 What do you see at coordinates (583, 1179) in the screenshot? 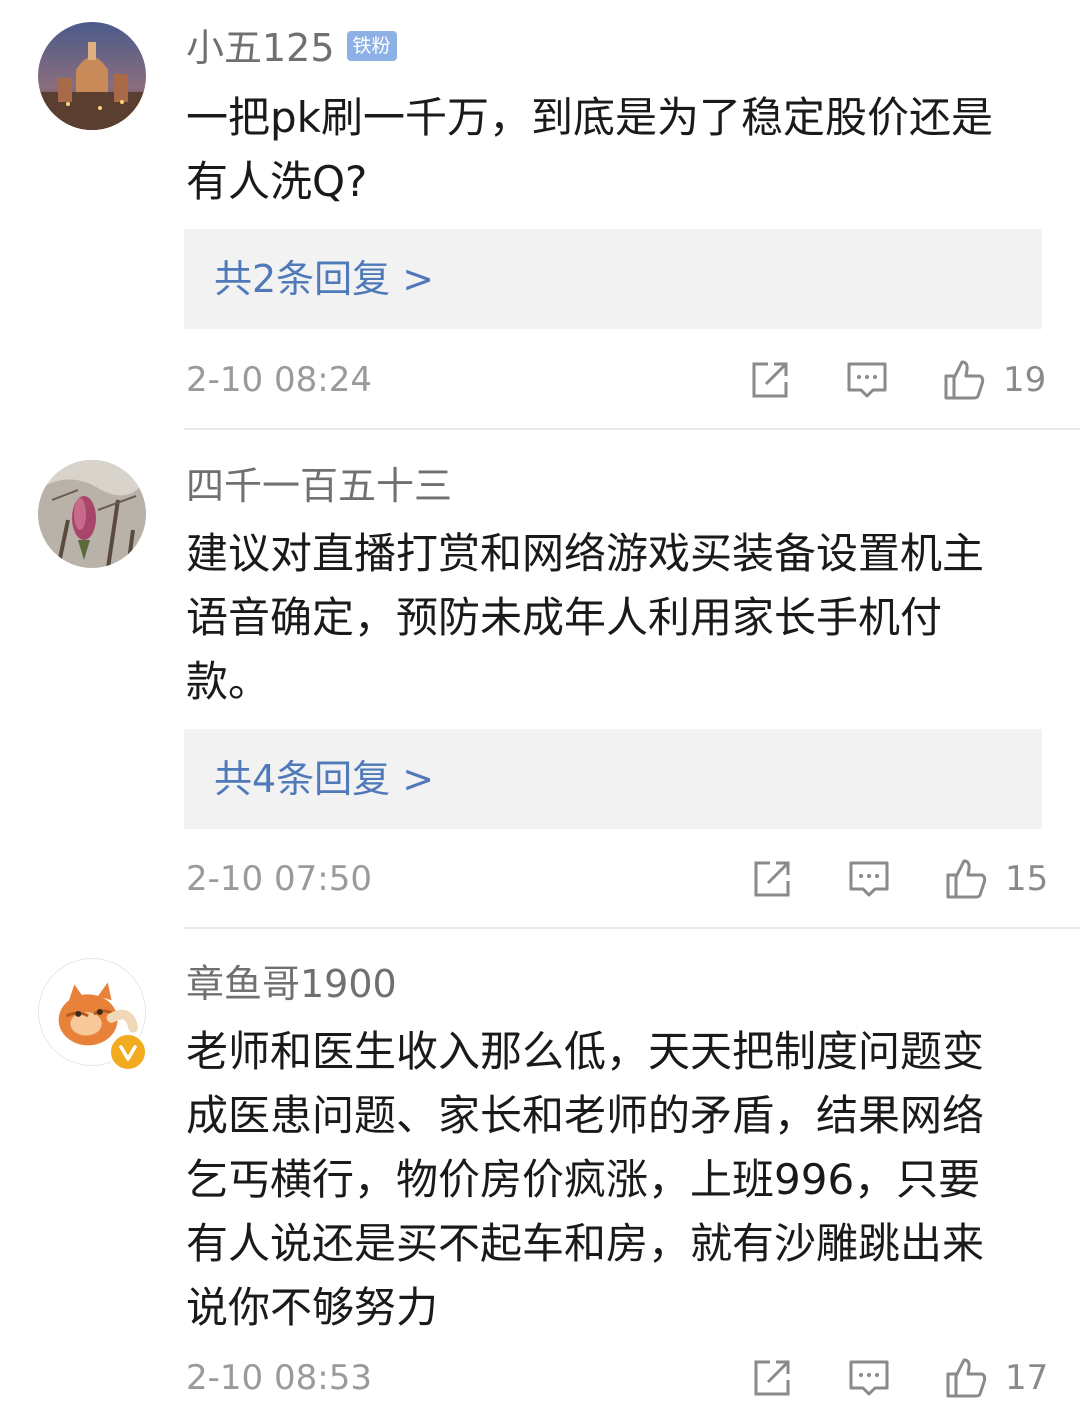
I see `comment-text-line: 乞丐横行，物价房价疯涨，上班996，只要` at bounding box center [583, 1179].